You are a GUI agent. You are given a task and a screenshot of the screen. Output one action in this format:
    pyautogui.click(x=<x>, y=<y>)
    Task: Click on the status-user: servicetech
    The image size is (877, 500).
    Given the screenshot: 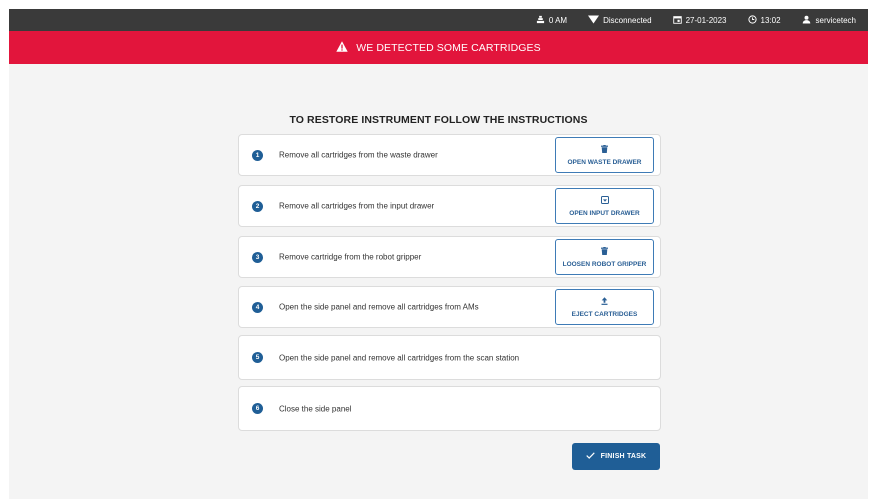 What is the action you would take?
    pyautogui.click(x=829, y=20)
    